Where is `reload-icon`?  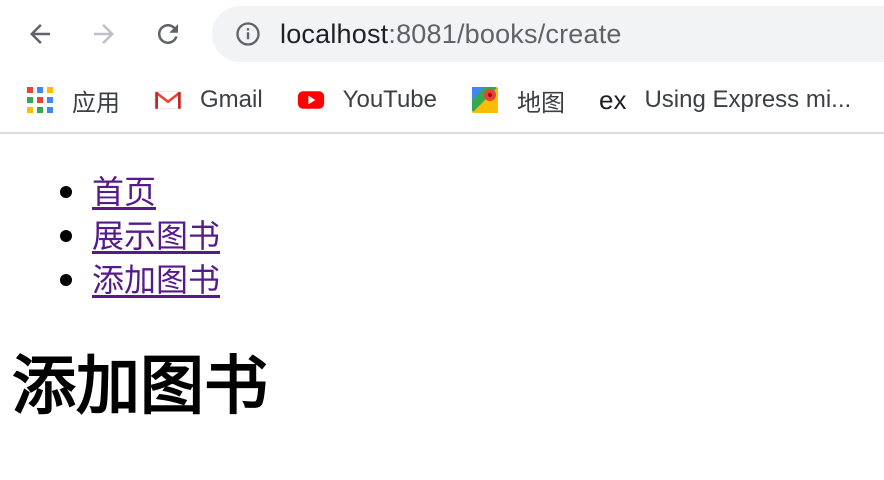
reload-icon is located at coordinates (168, 34).